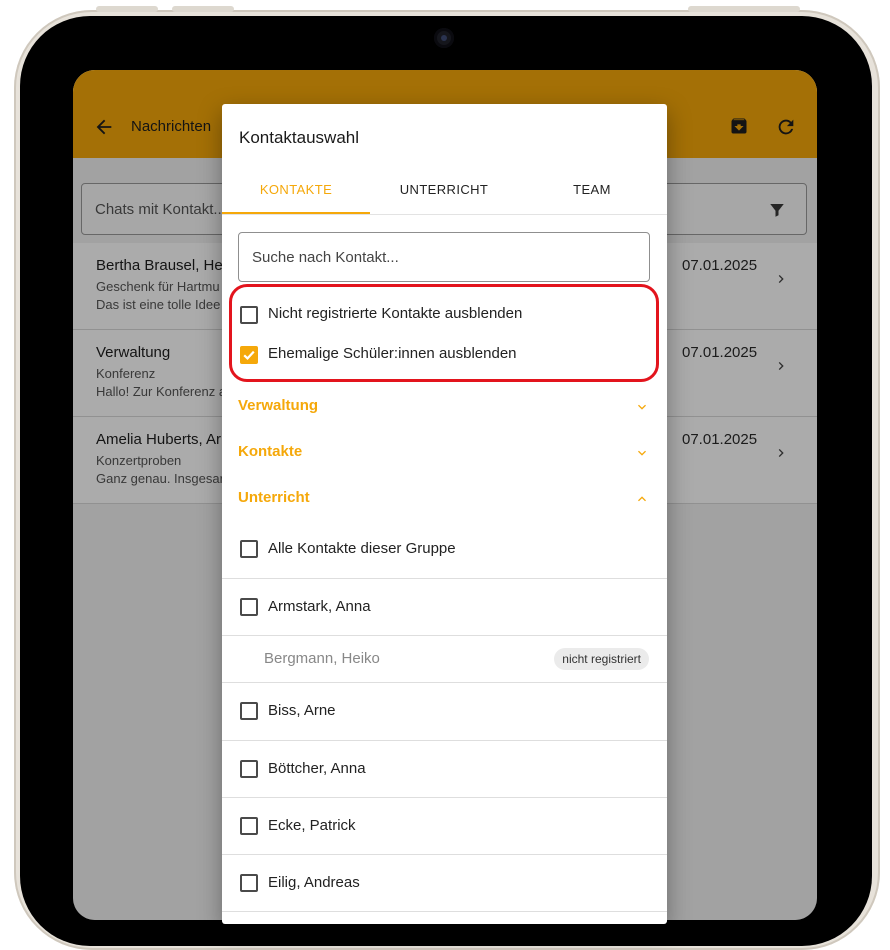 The width and height of the screenshot is (890, 950). What do you see at coordinates (322, 658) in the screenshot?
I see `contact-name: Bergmann, Heiko` at bounding box center [322, 658].